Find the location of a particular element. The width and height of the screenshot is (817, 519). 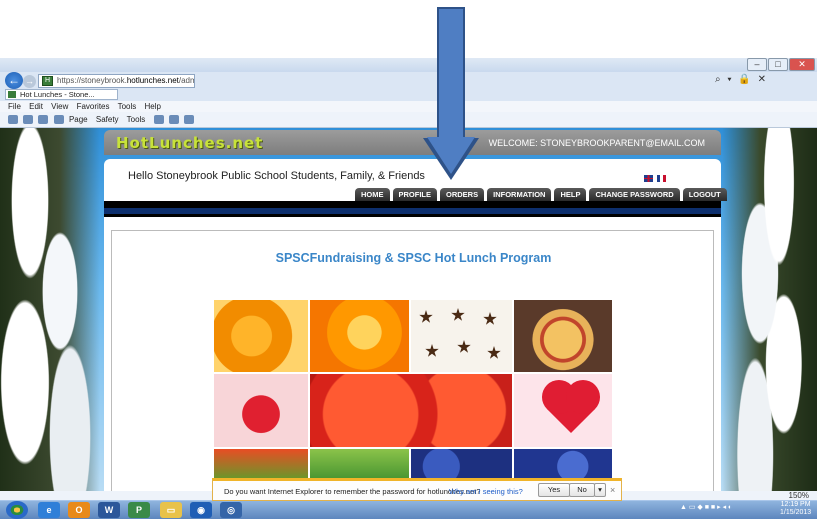

english-flag-icon is located at coordinates (648, 178).